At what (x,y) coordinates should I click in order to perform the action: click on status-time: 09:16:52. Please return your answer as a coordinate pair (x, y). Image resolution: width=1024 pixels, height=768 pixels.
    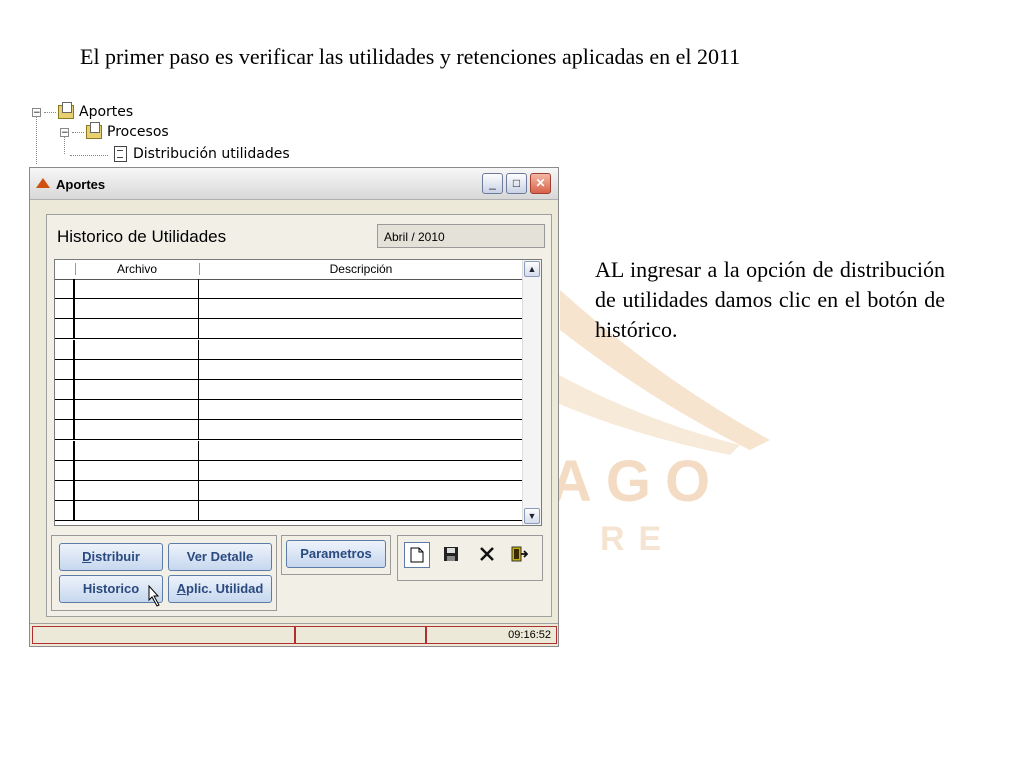
    Looking at the image, I should click on (491, 635).